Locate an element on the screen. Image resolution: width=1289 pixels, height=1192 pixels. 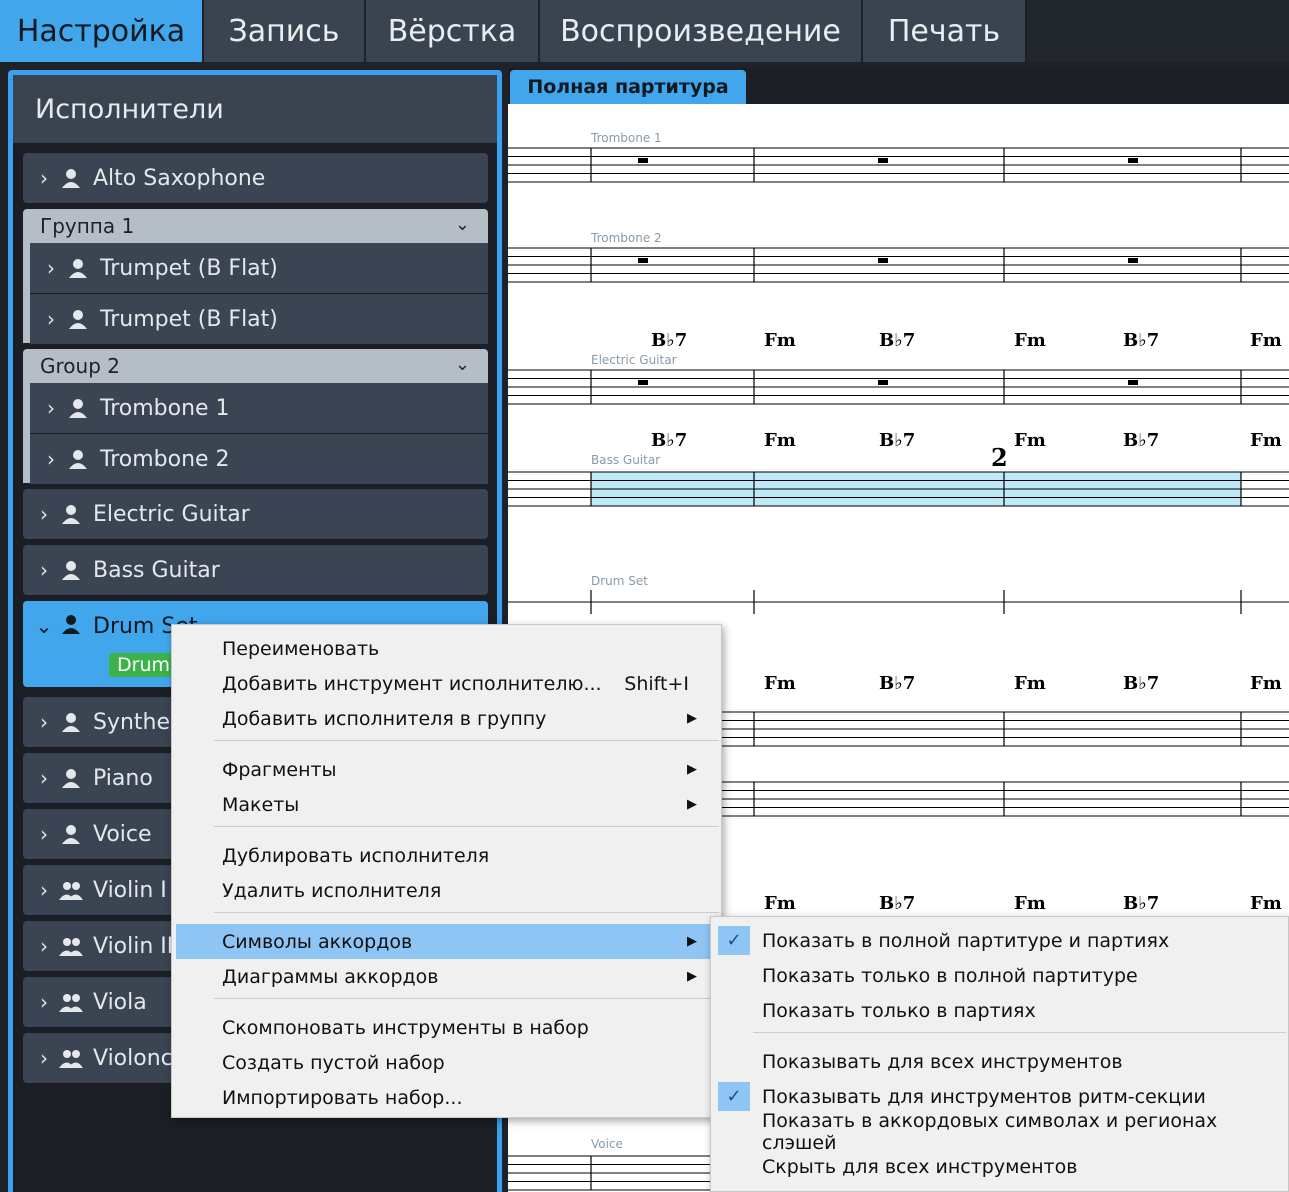
menu-item-delete-player: Удалить исполнителя is located at coordinates (447, 890).